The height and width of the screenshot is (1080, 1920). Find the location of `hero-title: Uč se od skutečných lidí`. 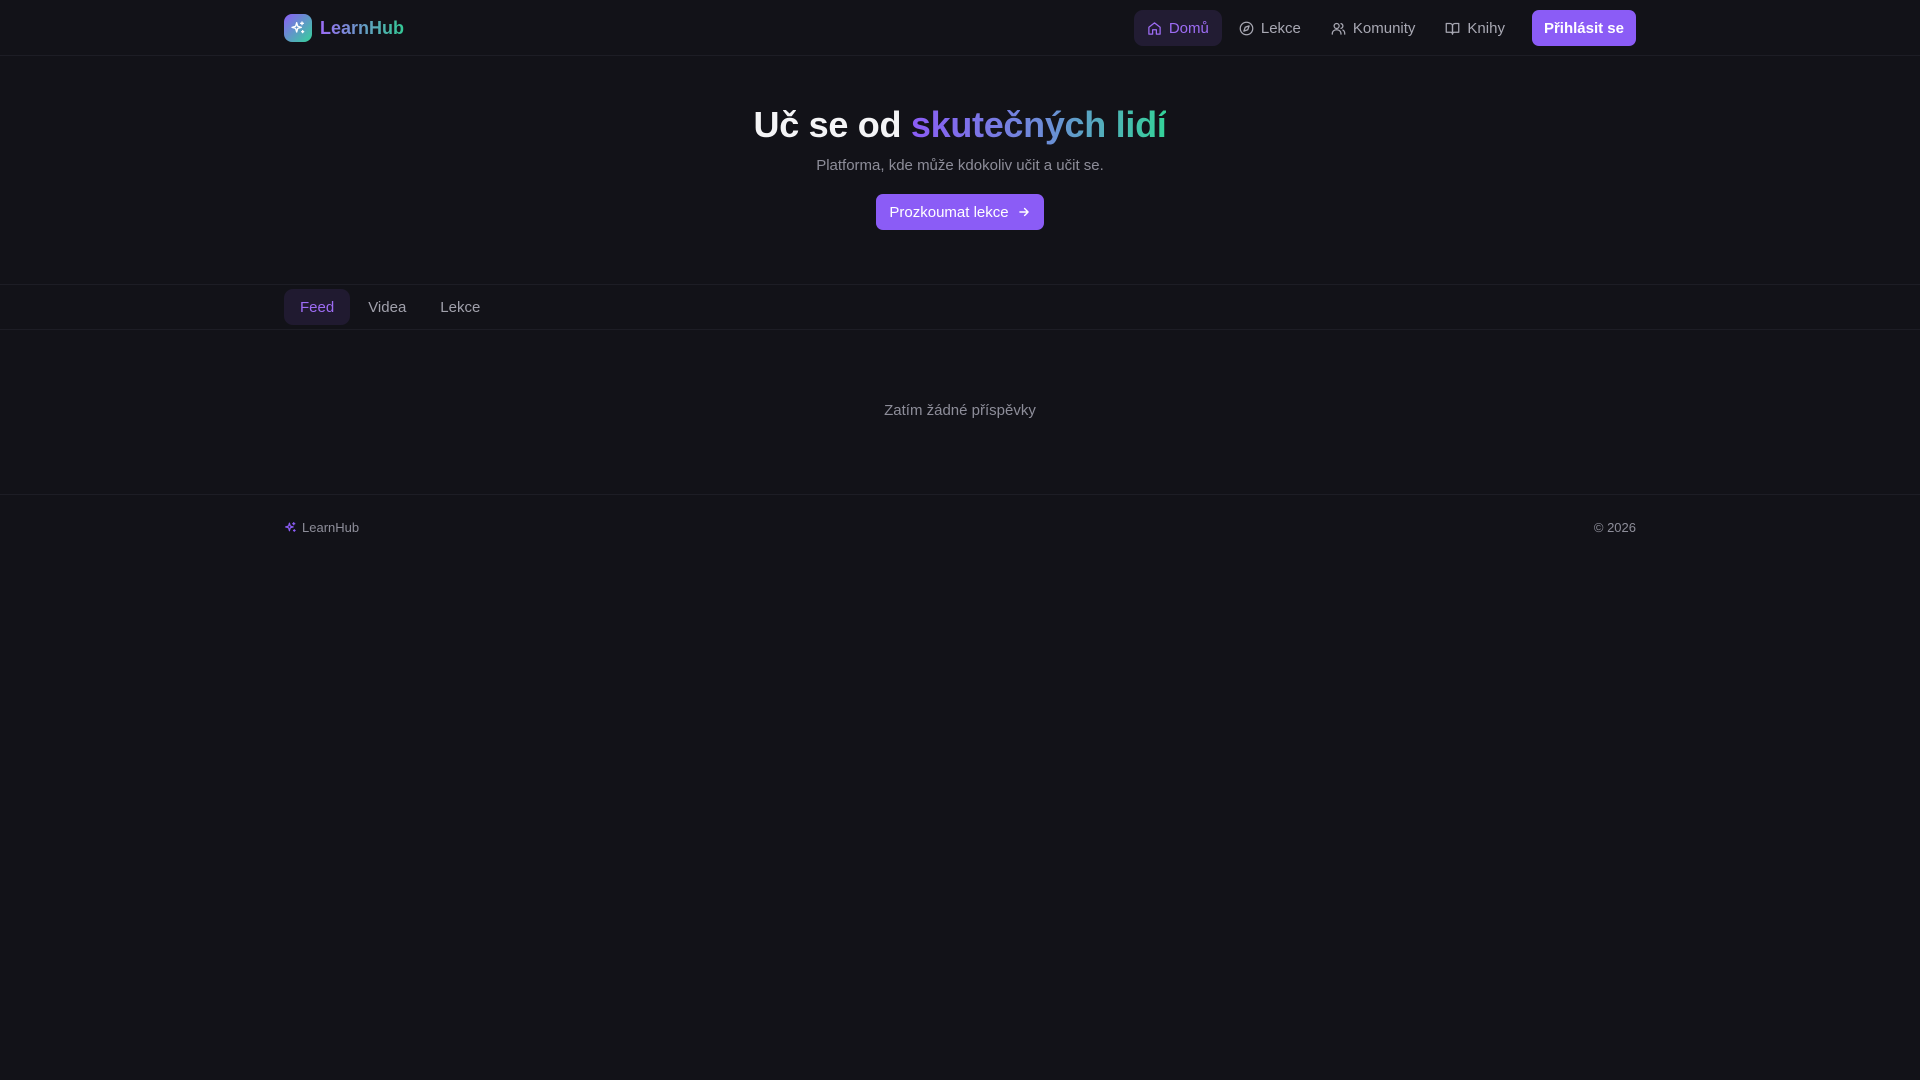

hero-title: Uč se od skutečných lidí is located at coordinates (960, 125).